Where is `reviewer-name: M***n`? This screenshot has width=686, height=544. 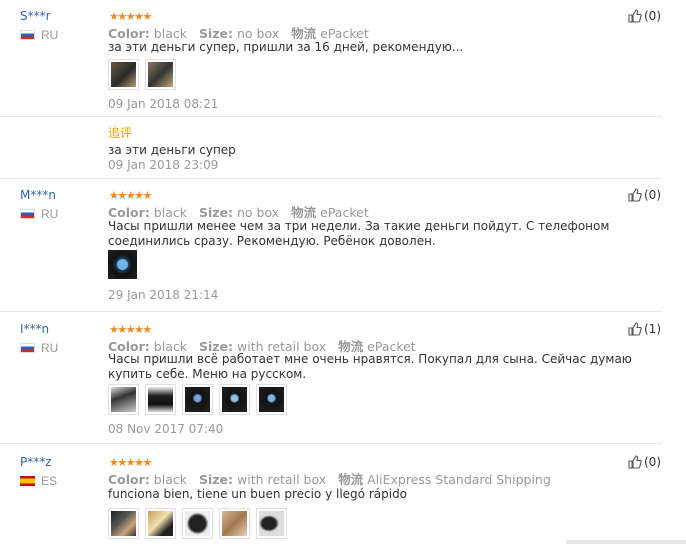 reviewer-name: M***n is located at coordinates (38, 195).